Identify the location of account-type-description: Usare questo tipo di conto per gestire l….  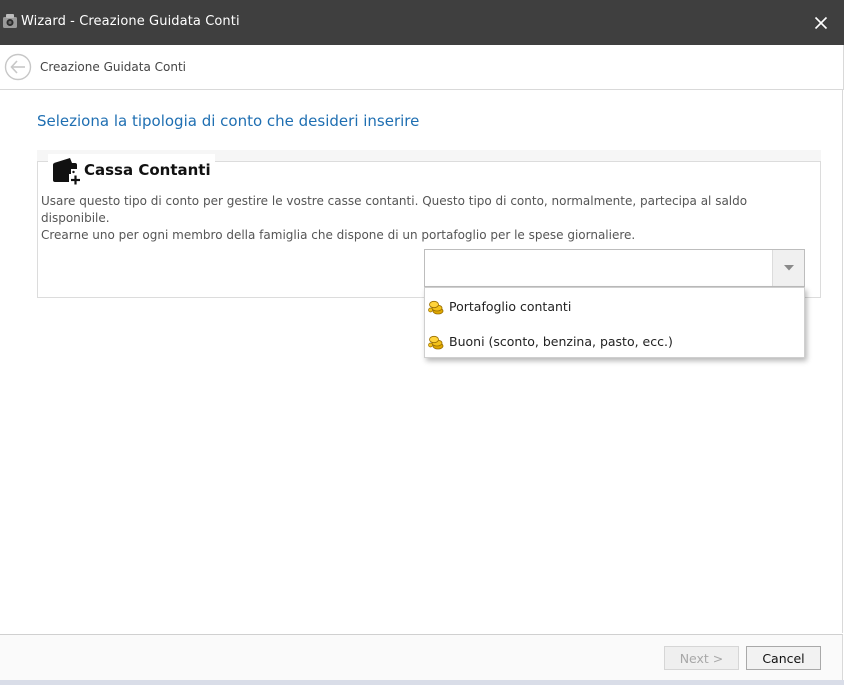
(429, 218).